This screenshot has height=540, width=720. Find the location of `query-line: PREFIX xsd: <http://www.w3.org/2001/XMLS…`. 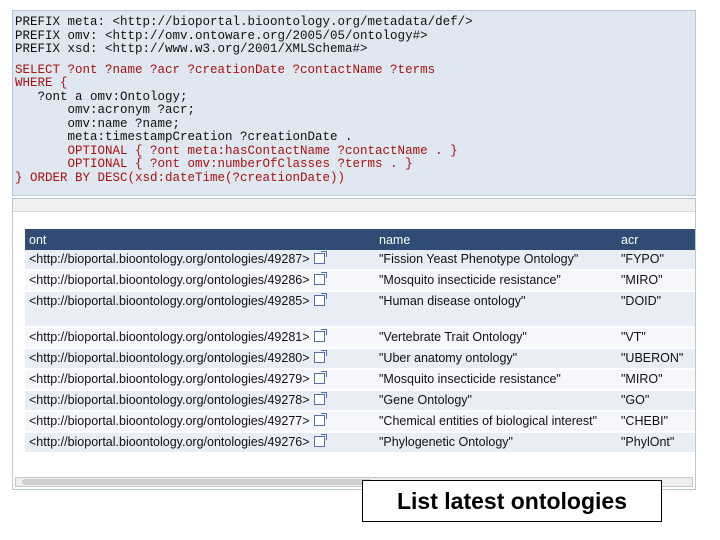

query-line: PREFIX xsd: <http://www.w3.org/2001/XMLS… is located at coordinates (191, 49).